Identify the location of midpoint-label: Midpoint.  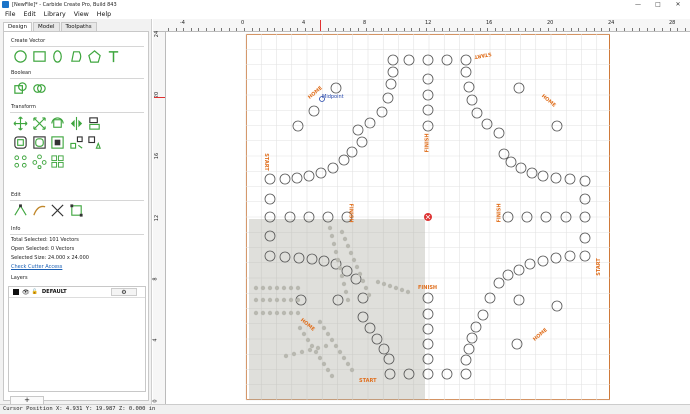
(333, 97).